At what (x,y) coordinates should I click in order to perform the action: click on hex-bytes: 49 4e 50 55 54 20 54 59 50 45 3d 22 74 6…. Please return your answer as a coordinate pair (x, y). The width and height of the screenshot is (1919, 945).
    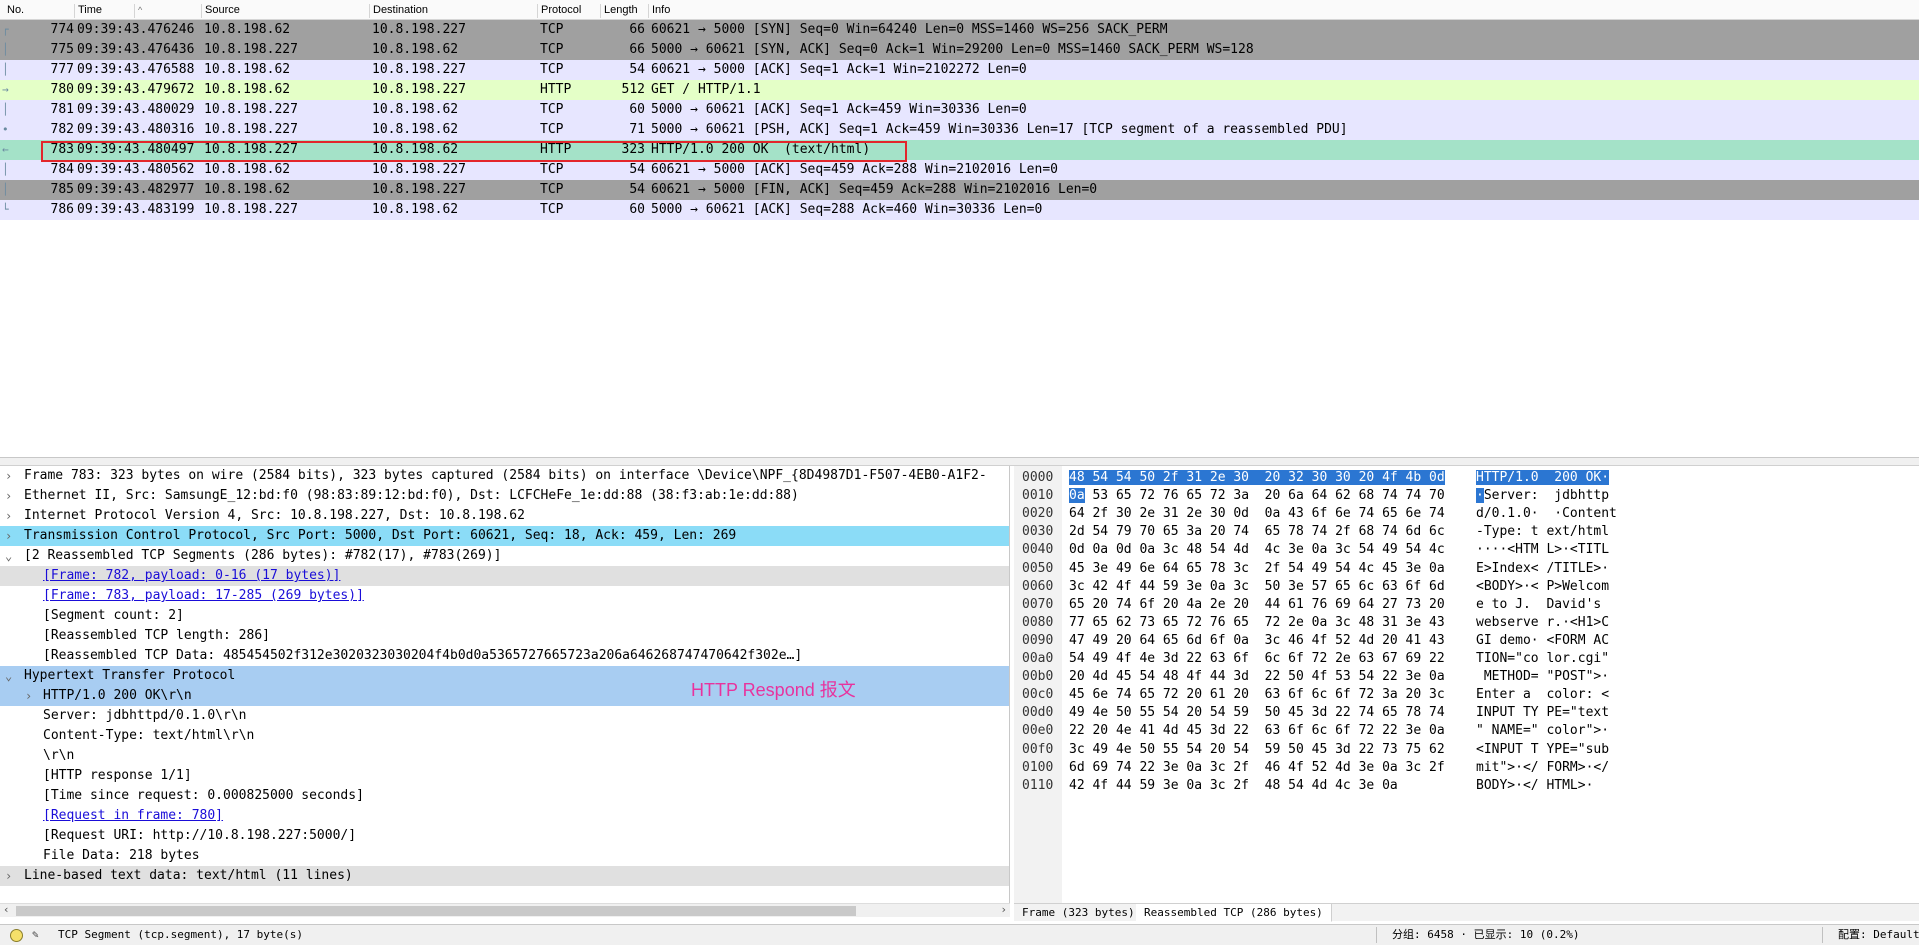
    Looking at the image, I should click on (1257, 713).